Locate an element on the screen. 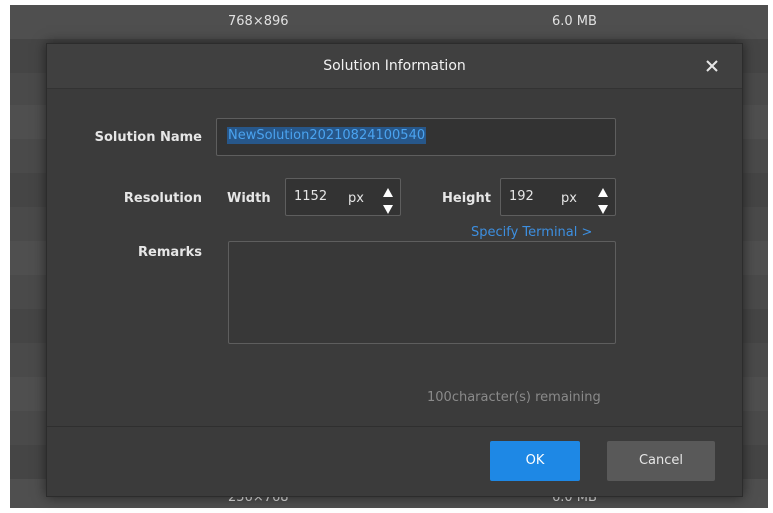 The image size is (773, 513). width-increment-button is located at coordinates (388, 190).